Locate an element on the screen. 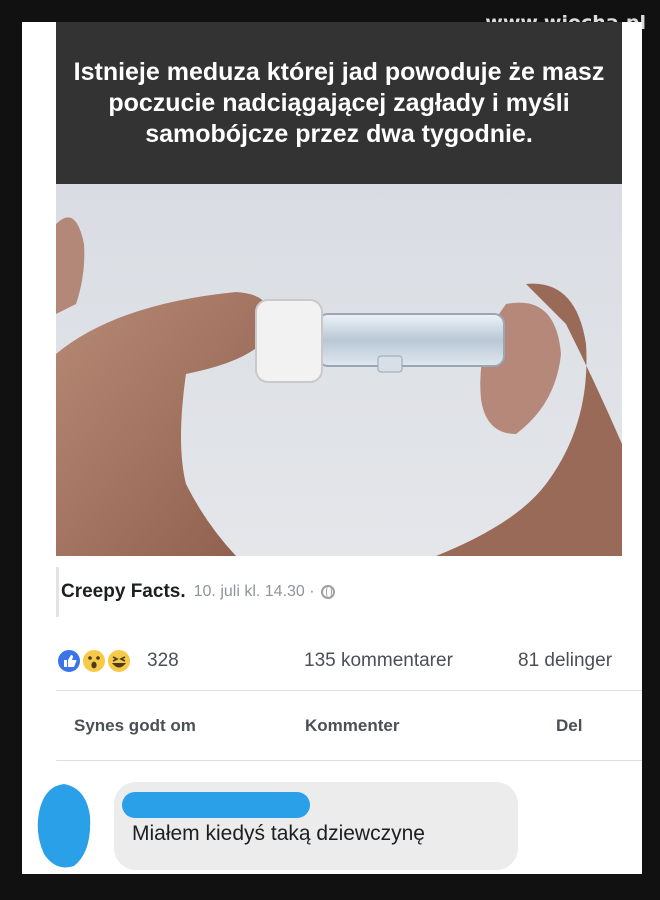 The image size is (660, 900). wow-icon is located at coordinates (94, 661).